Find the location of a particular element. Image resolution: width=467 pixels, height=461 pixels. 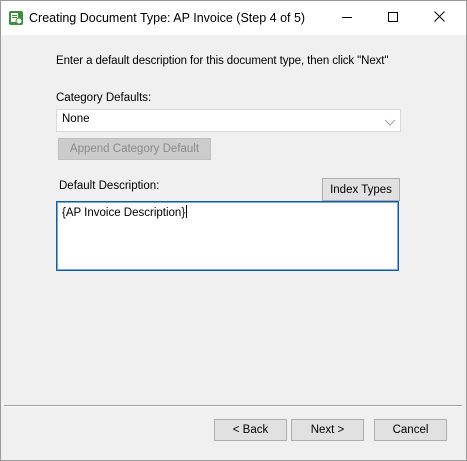

index-types-button: Index Types is located at coordinates (361, 189).